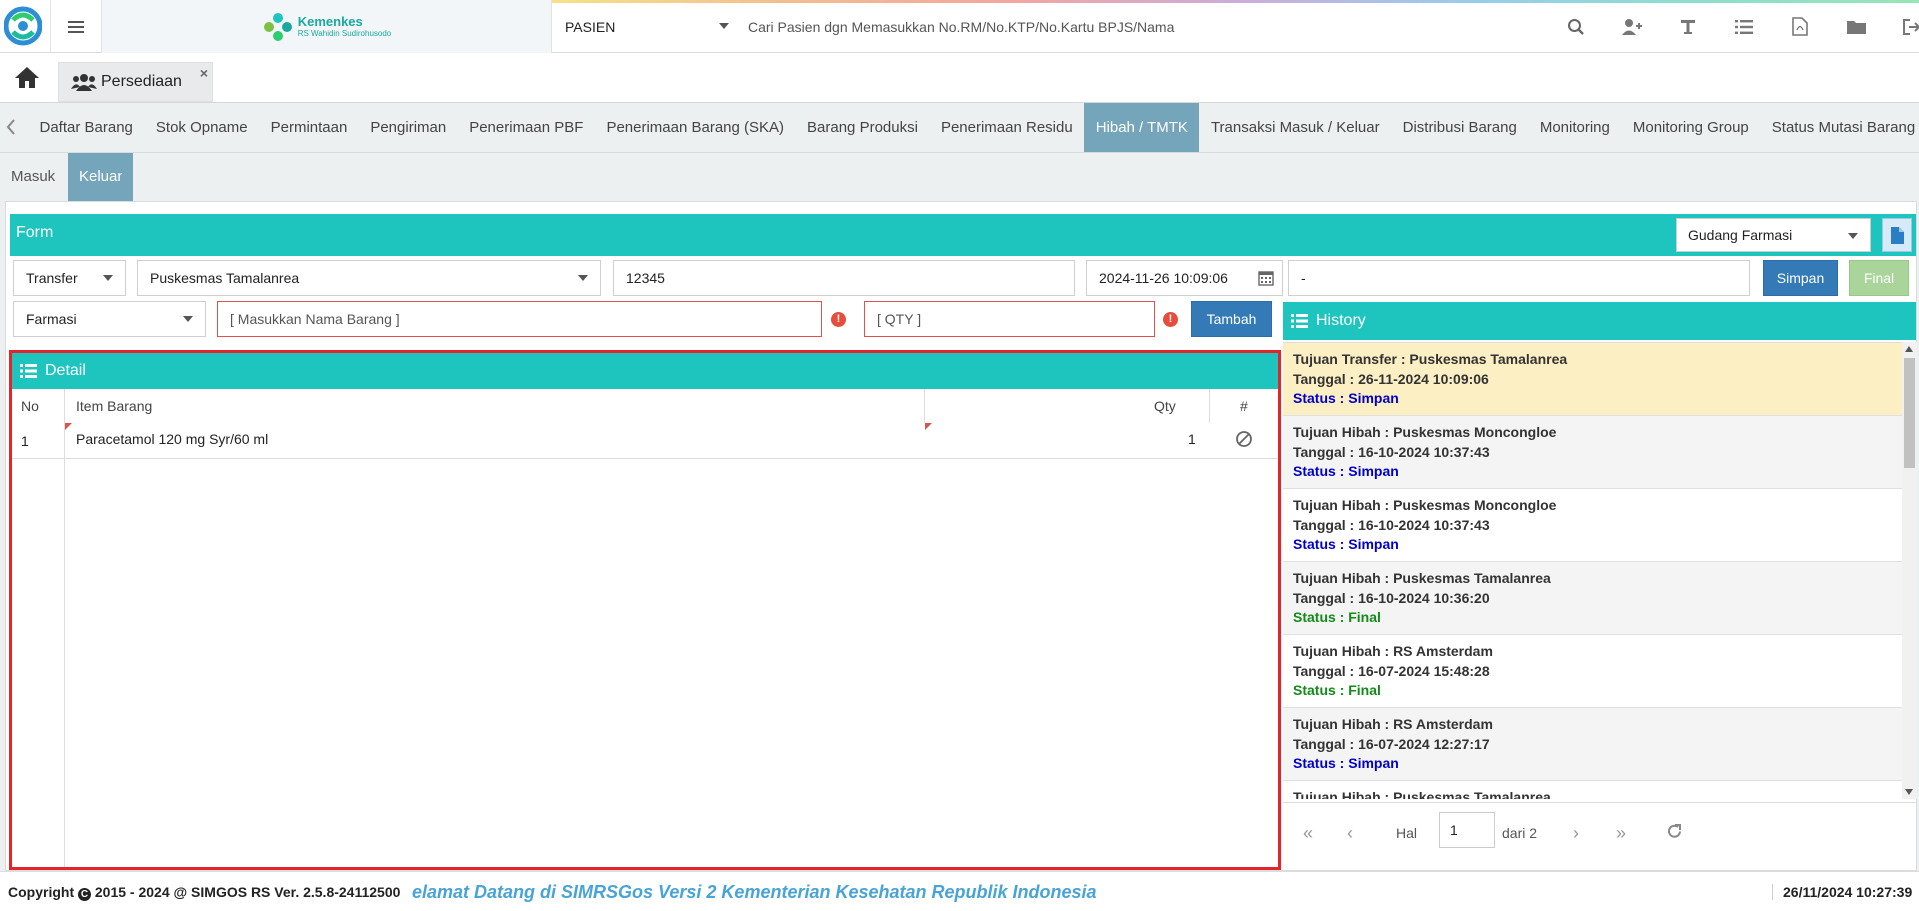 This screenshot has width=1919, height=911. What do you see at coordinates (25, 441) in the screenshot?
I see `row-no: 1` at bounding box center [25, 441].